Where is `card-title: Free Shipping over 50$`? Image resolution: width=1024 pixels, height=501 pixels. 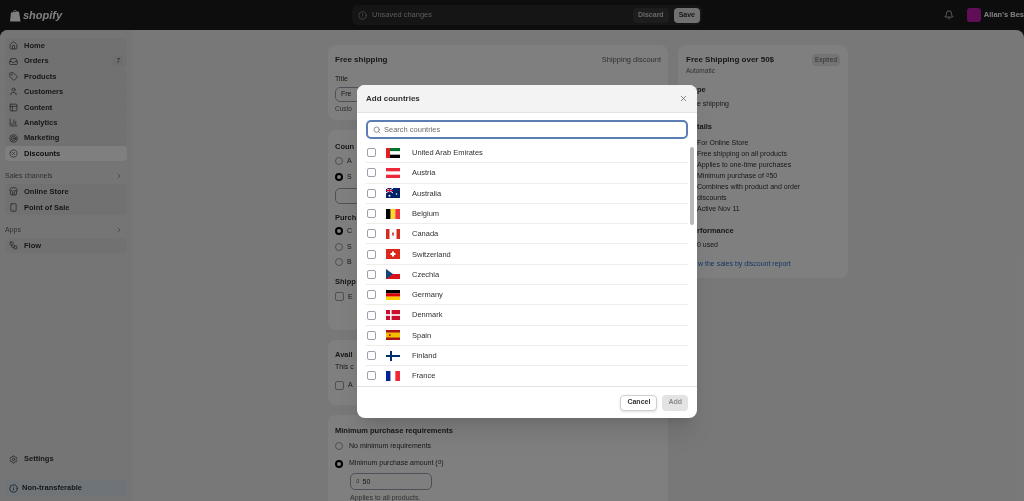 card-title: Free Shipping over 50$ is located at coordinates (730, 60).